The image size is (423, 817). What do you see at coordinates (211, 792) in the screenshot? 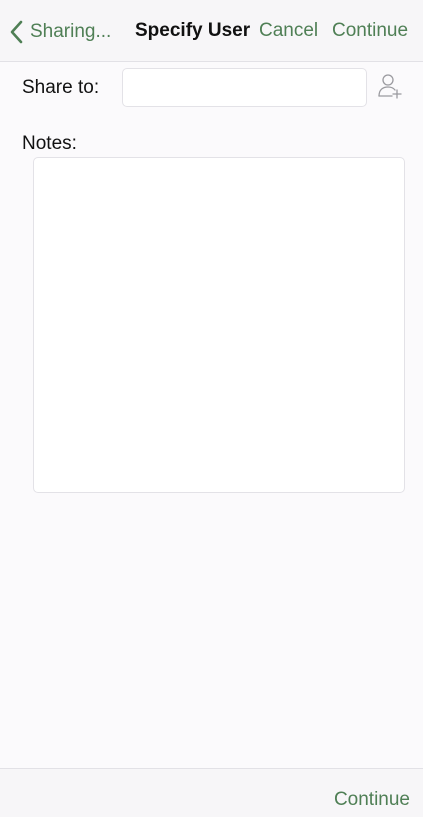
I see `bottom-toolbar: Continue` at bounding box center [211, 792].